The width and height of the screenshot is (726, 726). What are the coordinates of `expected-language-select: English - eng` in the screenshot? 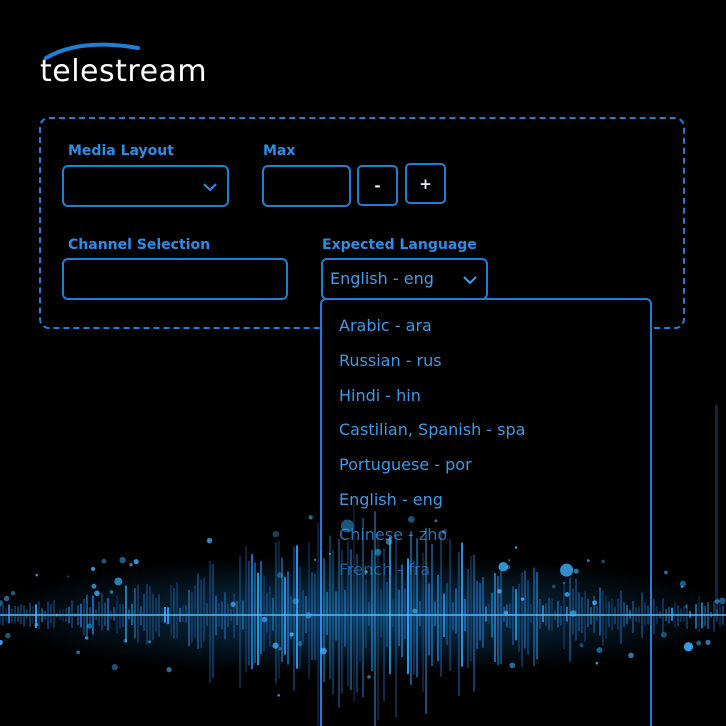 It's located at (404, 279).